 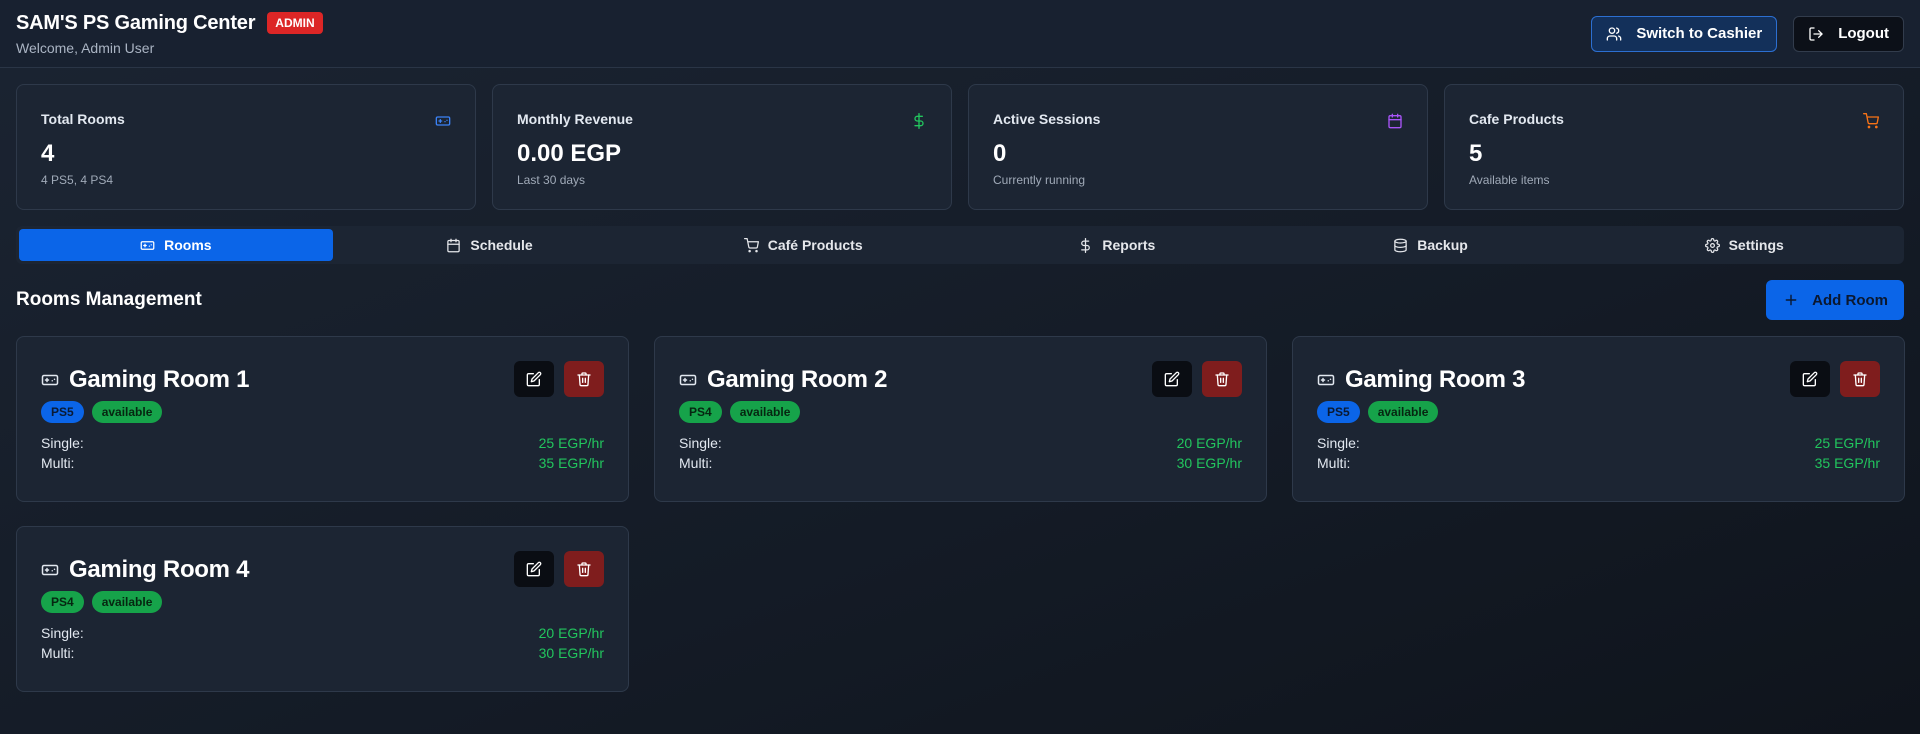 What do you see at coordinates (1400, 245) in the screenshot?
I see `database-icon` at bounding box center [1400, 245].